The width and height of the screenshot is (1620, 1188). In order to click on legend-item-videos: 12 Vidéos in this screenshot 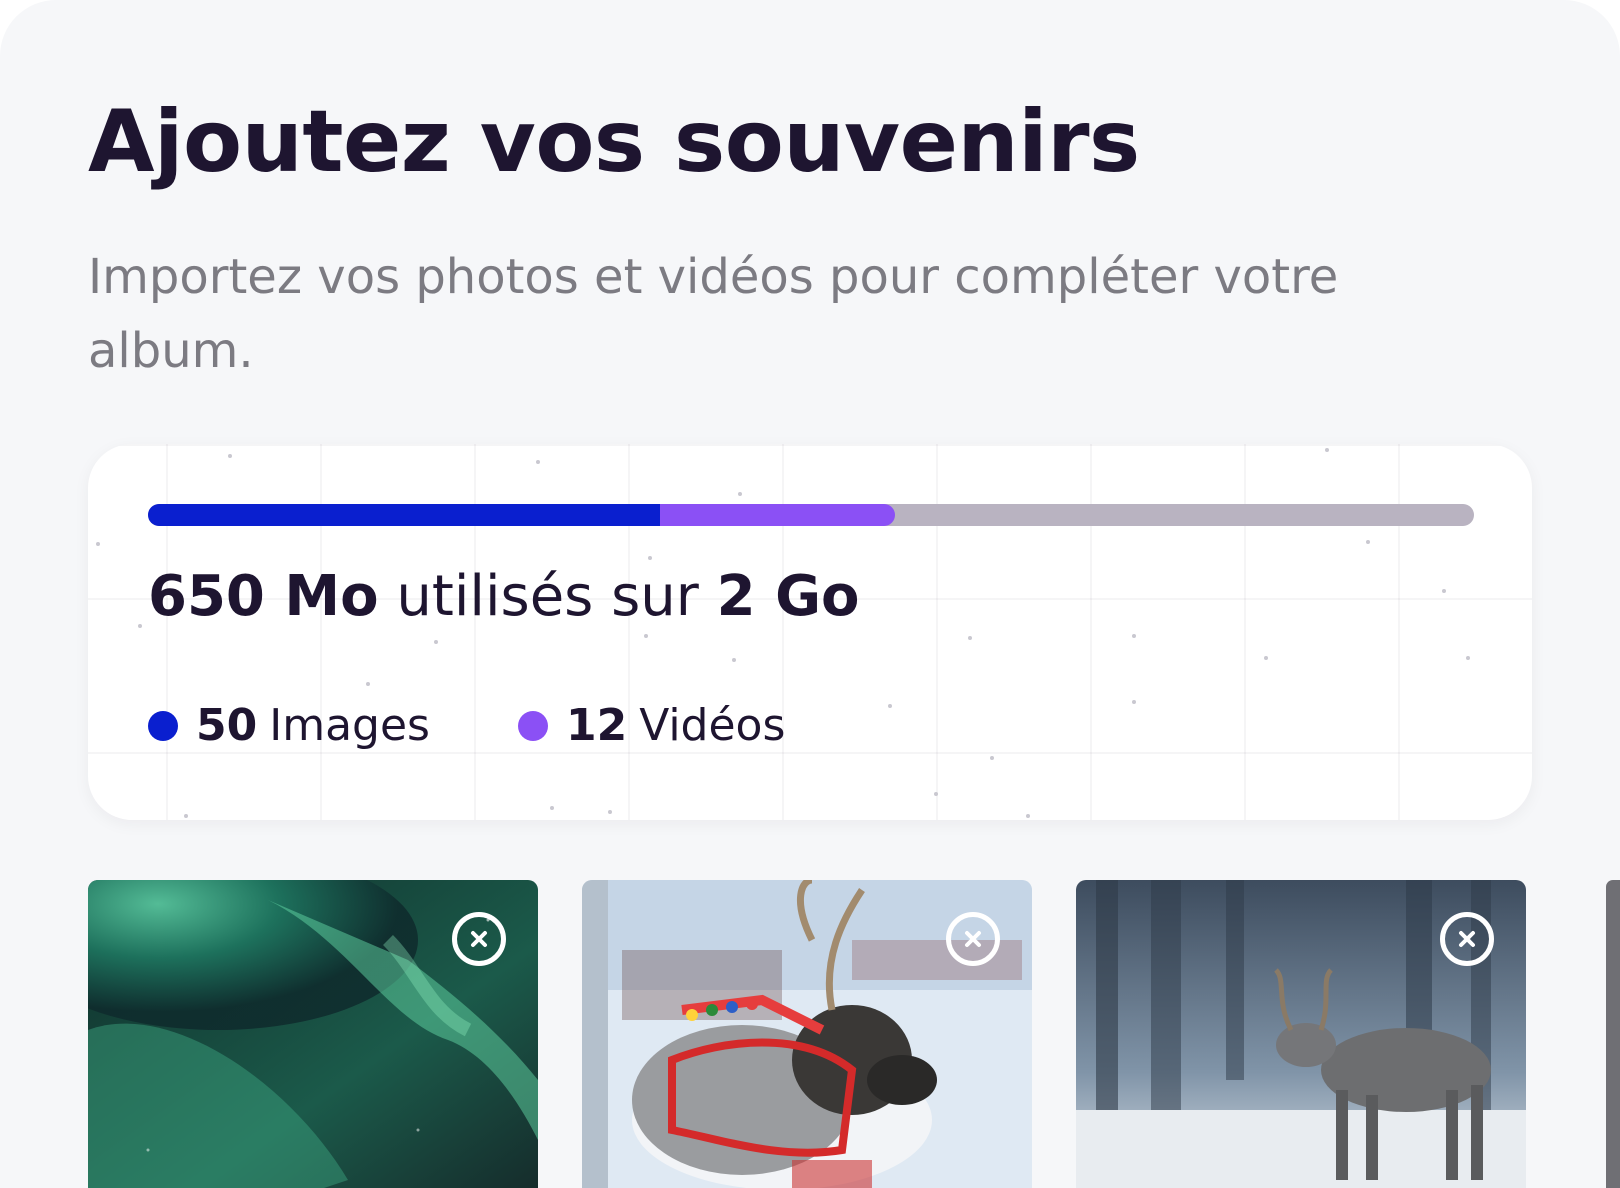, I will do `click(651, 725)`.